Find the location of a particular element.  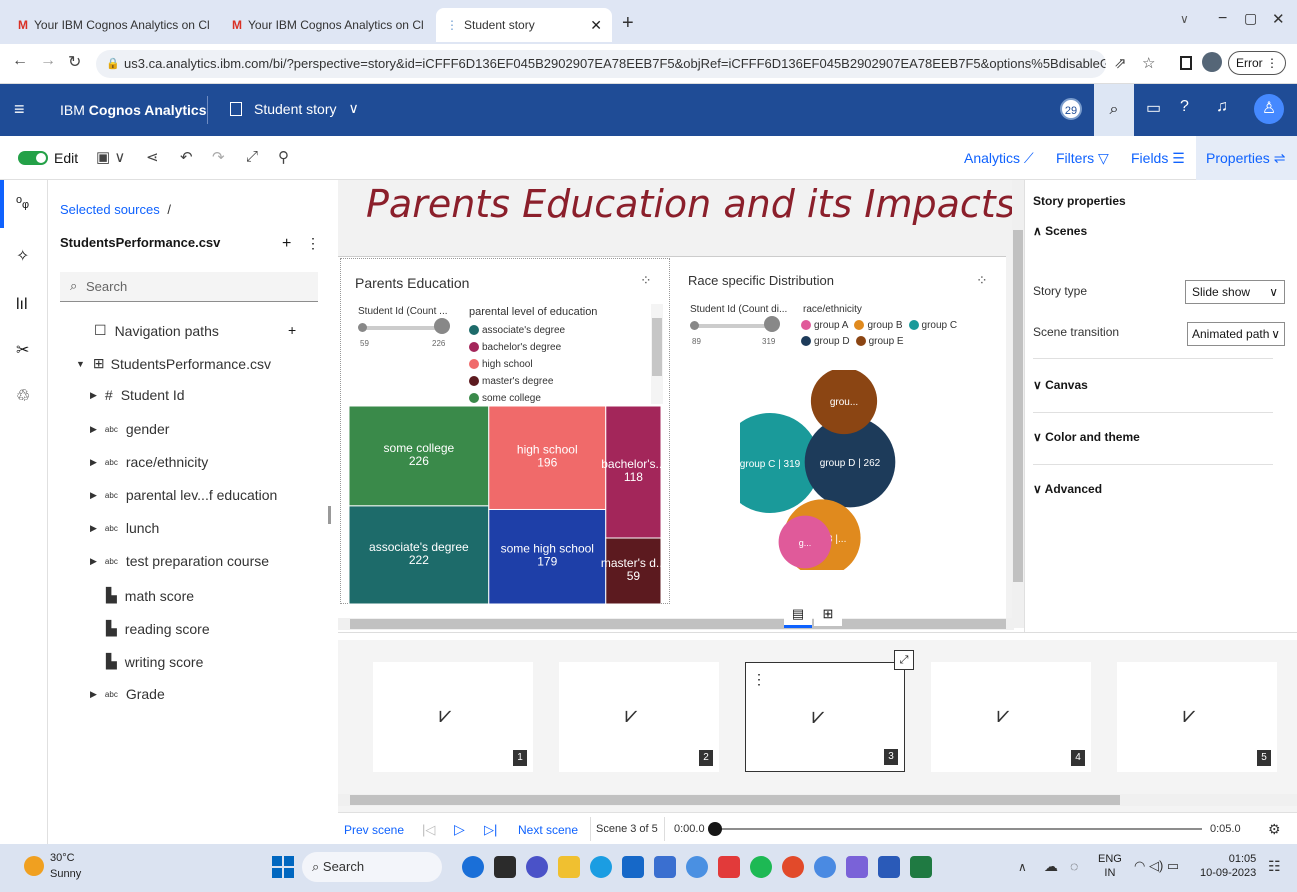

taskbar-search: ⌕ Search is located at coordinates (372, 867).